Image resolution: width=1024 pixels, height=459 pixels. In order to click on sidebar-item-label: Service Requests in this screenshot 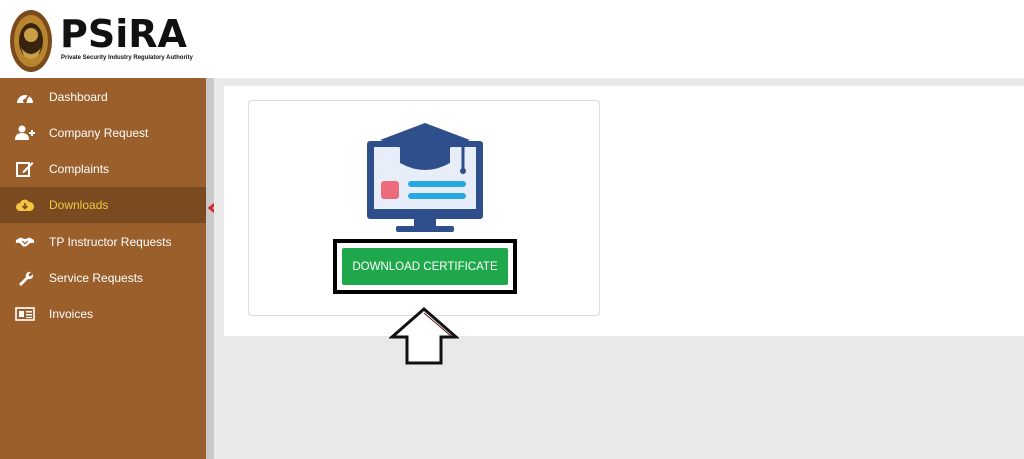, I will do `click(96, 278)`.